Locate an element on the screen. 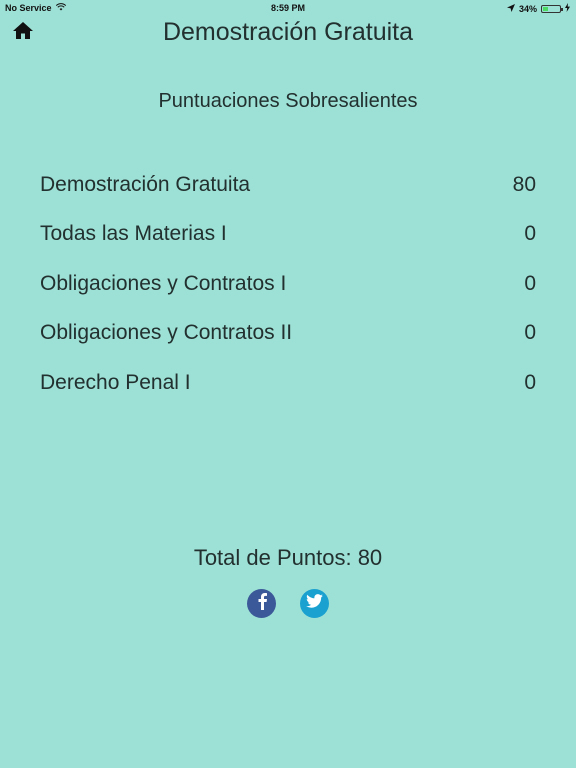 The image size is (576, 768). twitter-share-button is located at coordinates (314, 603).